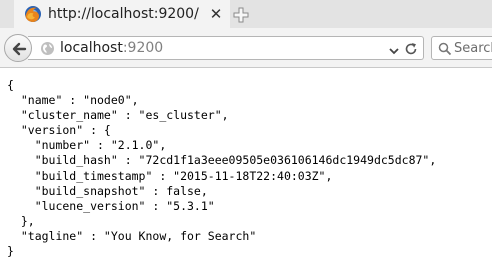  I want to click on back-button, so click(18, 48).